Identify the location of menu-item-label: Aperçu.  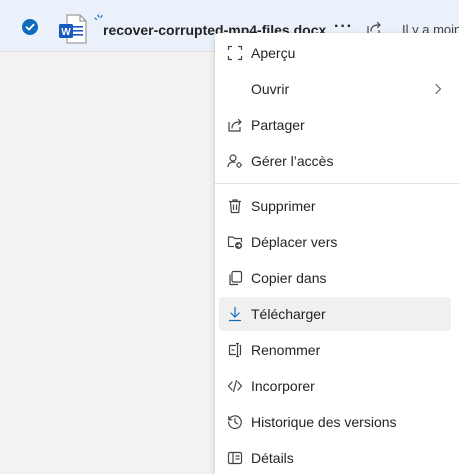
(273, 53).